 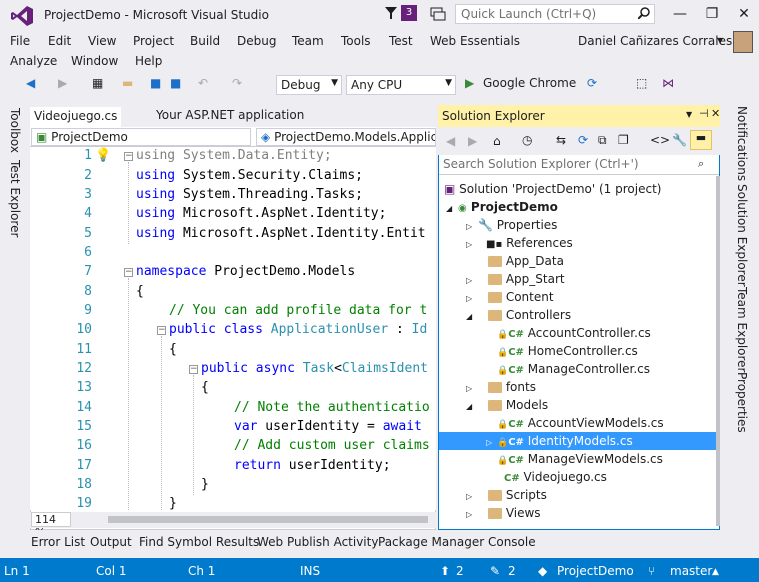 I want to click on search-icon: ⌕, so click(x=701, y=164).